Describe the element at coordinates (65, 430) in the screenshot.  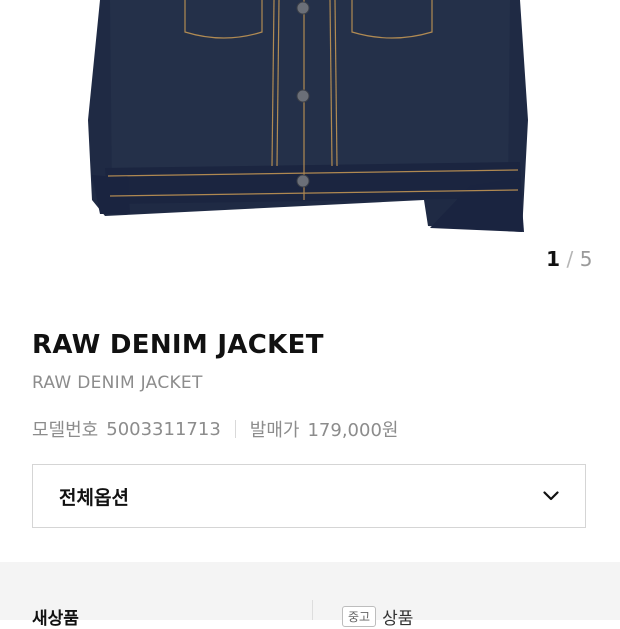
I see `model-number-label: 모델번호` at that location.